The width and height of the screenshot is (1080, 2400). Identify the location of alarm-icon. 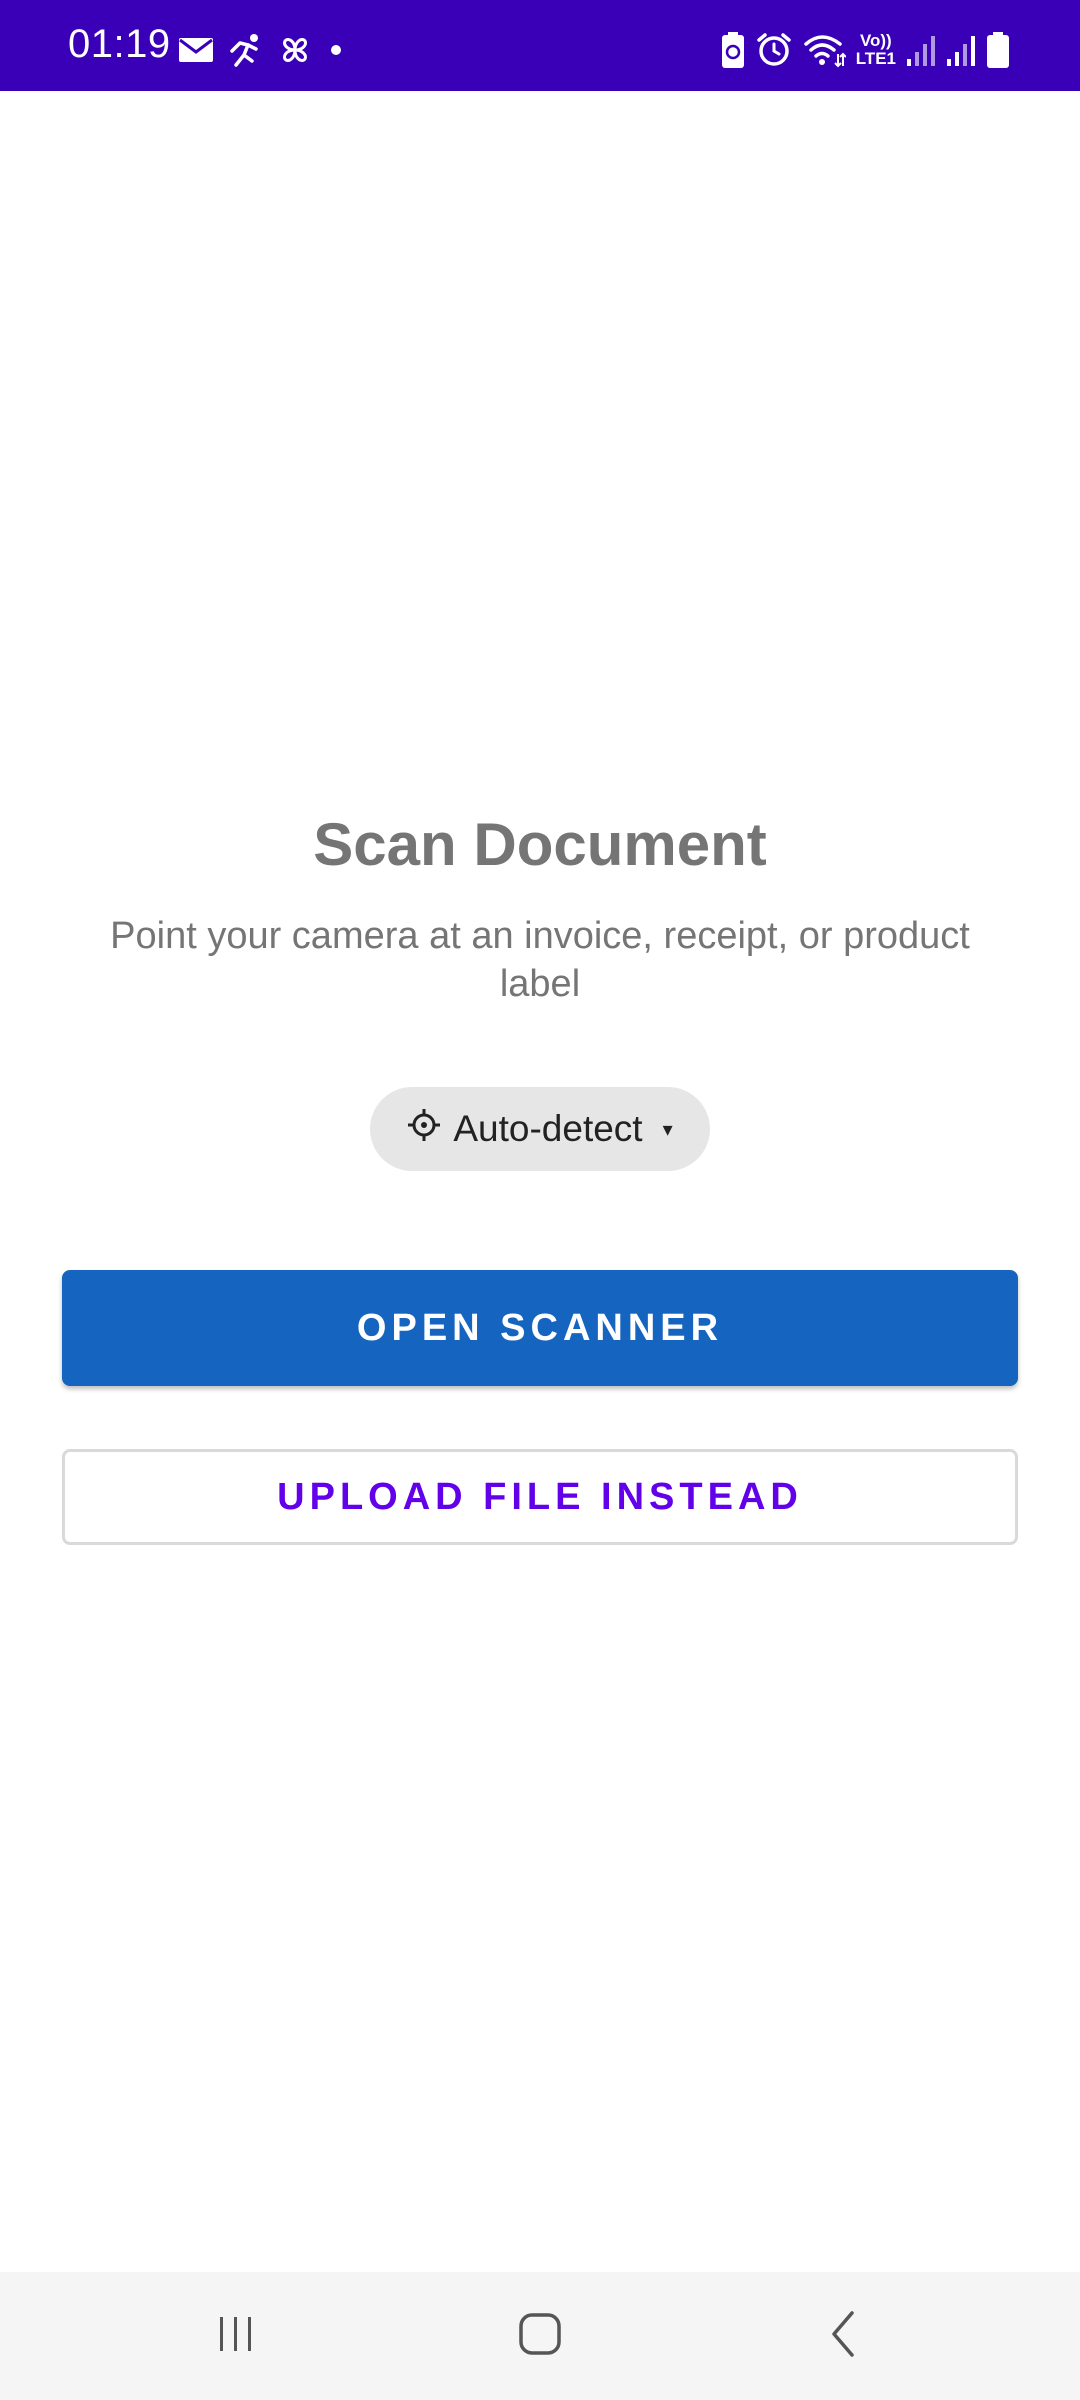
(774, 50).